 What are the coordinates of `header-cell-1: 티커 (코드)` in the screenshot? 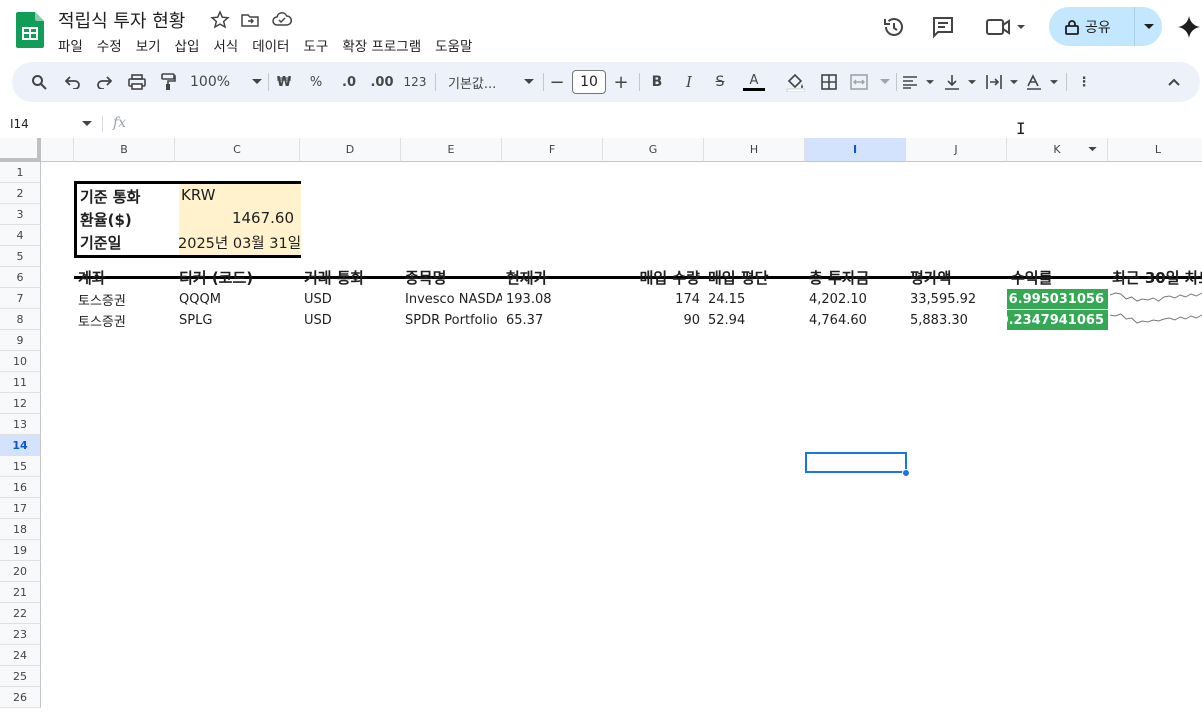 It's located at (237, 277).